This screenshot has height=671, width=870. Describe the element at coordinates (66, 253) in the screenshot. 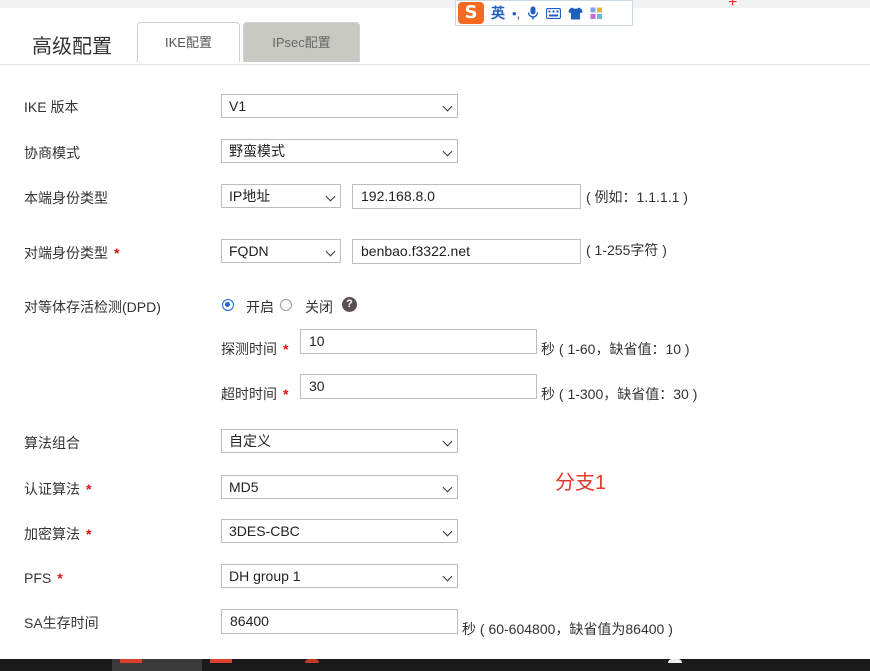

I see `peer-id-type-label-text: 对端身份类型` at that location.